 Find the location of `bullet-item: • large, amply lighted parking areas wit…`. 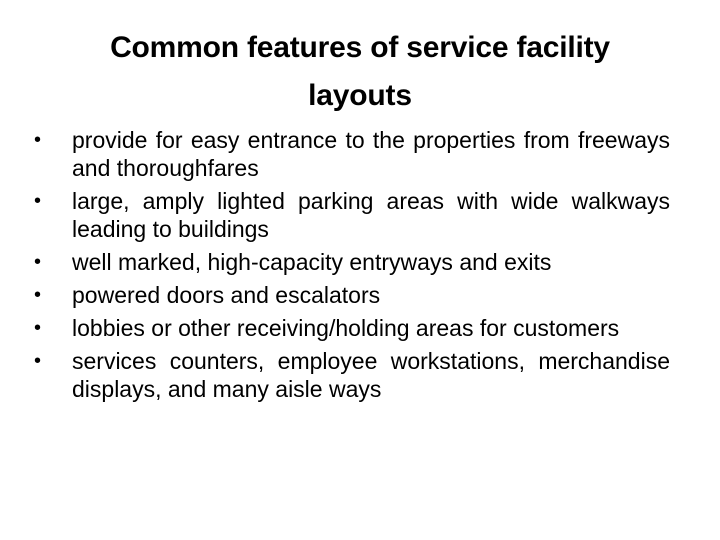

bullet-item: • large, amply lighted parking areas wit… is located at coordinates (350, 215).